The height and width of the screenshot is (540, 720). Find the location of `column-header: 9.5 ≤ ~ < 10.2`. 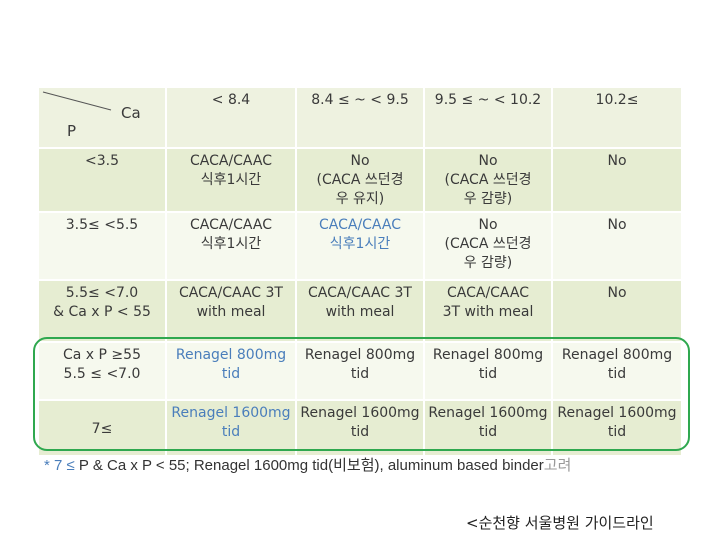

column-header: 9.5 ≤ ~ < 10.2 is located at coordinates (488, 117).